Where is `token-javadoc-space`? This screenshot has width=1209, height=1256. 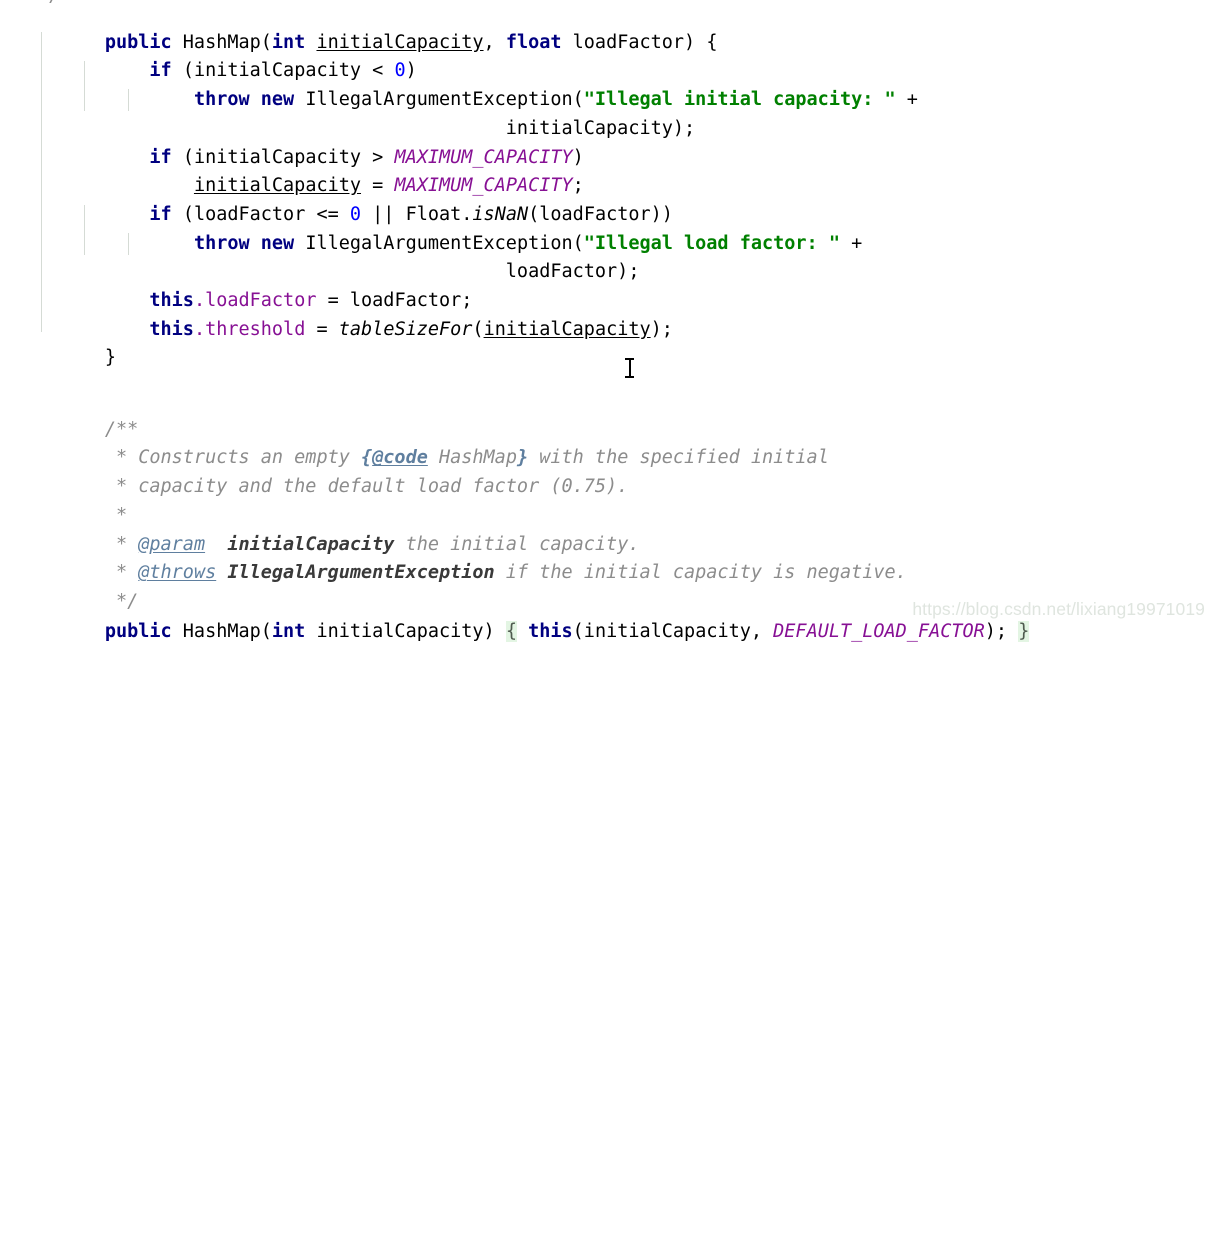
token-javadoc-space is located at coordinates (221, 572).